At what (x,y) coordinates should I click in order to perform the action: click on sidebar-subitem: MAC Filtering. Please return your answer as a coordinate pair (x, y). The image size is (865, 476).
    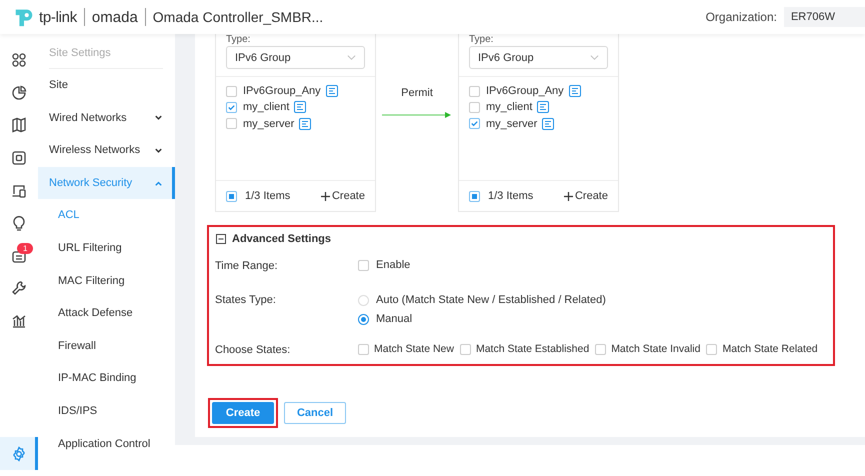
    Looking at the image, I should click on (106, 281).